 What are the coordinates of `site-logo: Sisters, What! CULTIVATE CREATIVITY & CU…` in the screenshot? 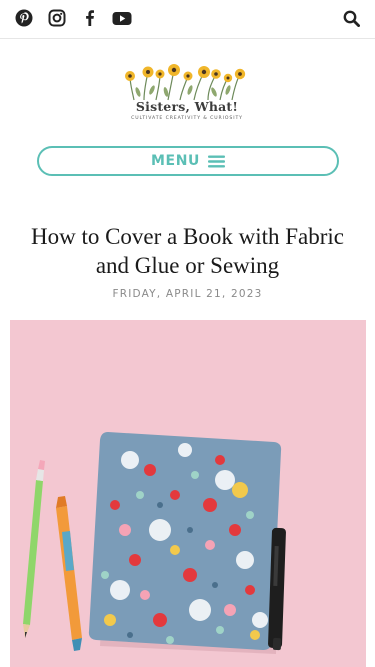 It's located at (187, 95).